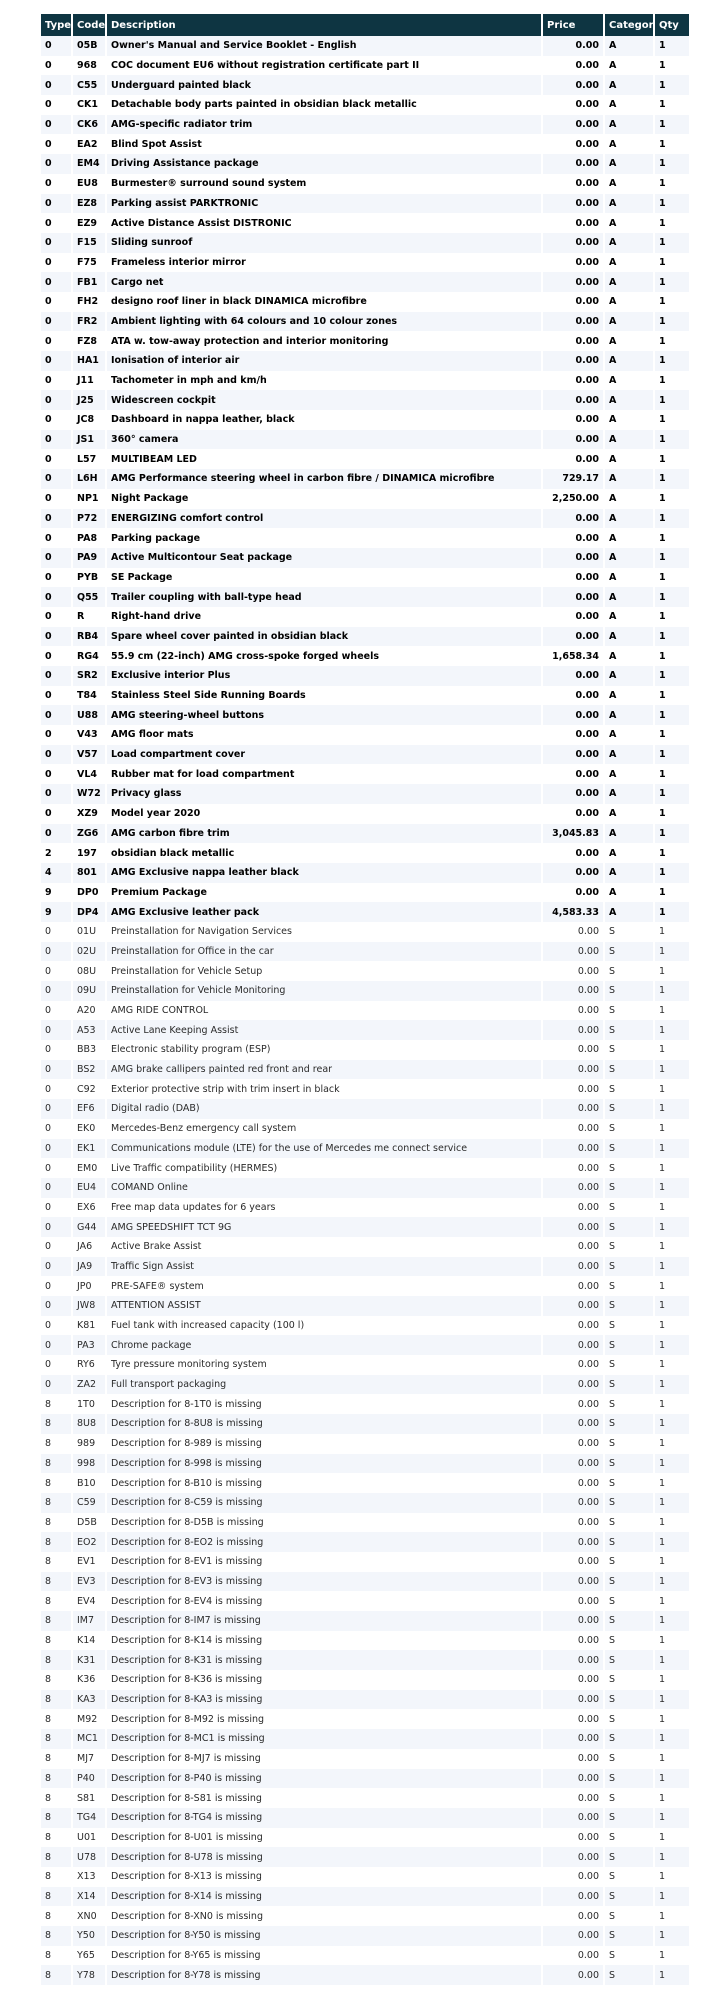 This screenshot has height=1999, width=719. Describe the element at coordinates (90, 1542) in the screenshot. I see `cell-code: EO2` at that location.